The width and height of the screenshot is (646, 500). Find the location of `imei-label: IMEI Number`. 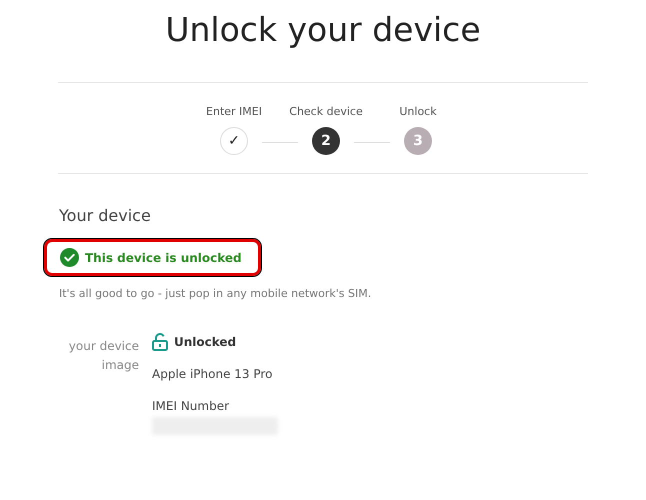

imei-label: IMEI Number is located at coordinates (191, 406).